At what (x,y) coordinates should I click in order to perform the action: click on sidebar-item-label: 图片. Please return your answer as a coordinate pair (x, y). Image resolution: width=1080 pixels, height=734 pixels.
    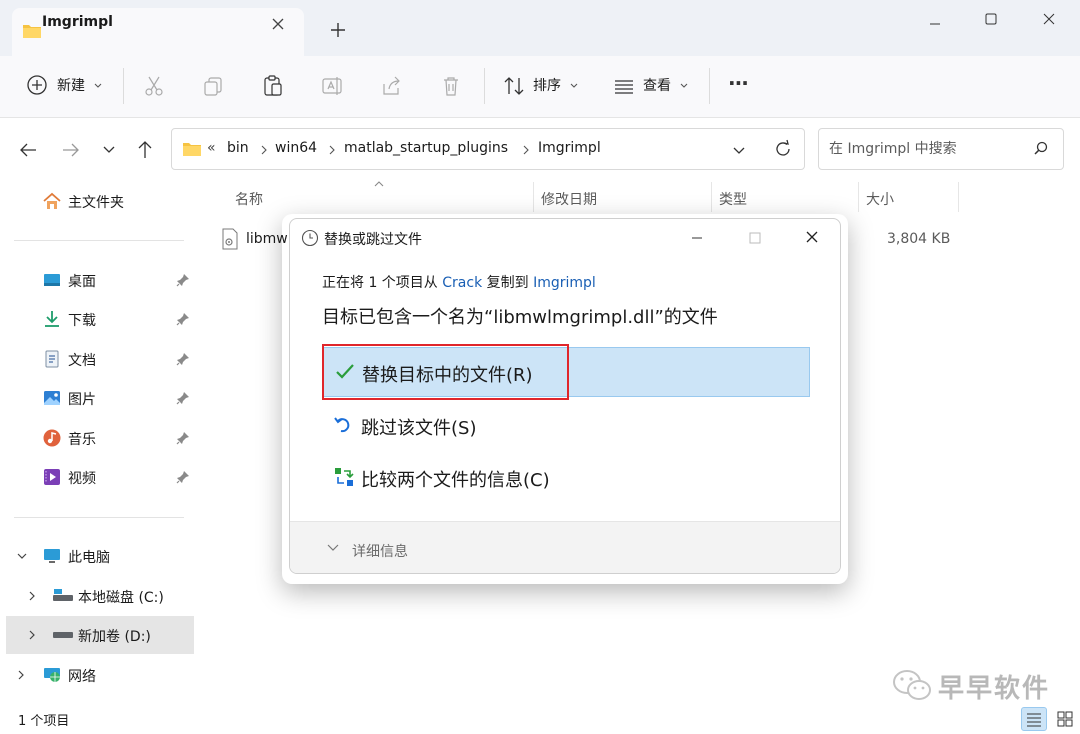
    Looking at the image, I should click on (82, 400).